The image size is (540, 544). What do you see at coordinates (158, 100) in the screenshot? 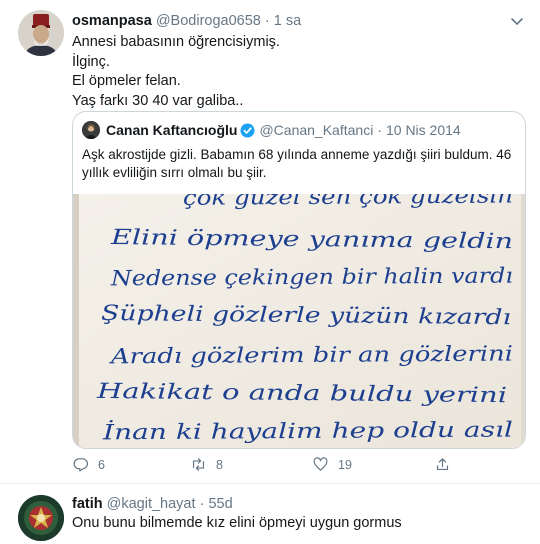
I see `tweet-text-line: Yaş farkı 30 40 var galiba..` at bounding box center [158, 100].